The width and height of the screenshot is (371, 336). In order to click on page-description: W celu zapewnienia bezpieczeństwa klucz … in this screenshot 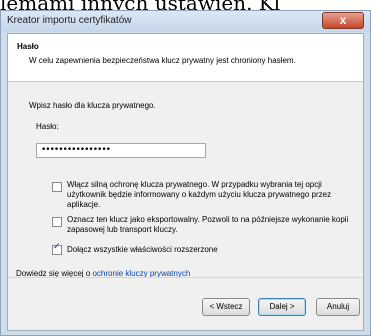, I will do `click(162, 60)`.